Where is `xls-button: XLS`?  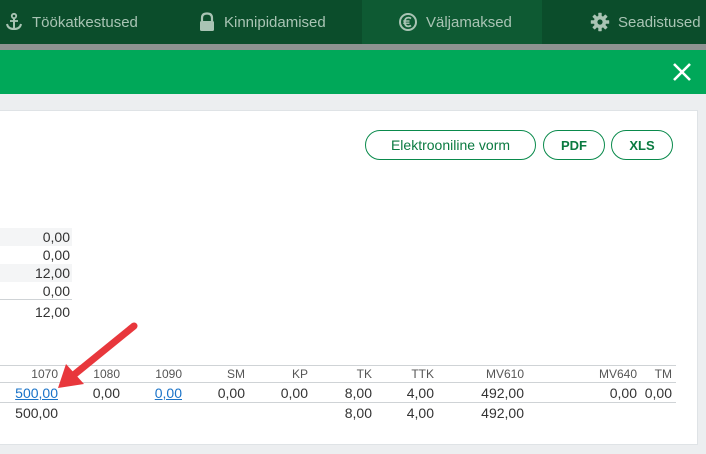 xls-button: XLS is located at coordinates (642, 145).